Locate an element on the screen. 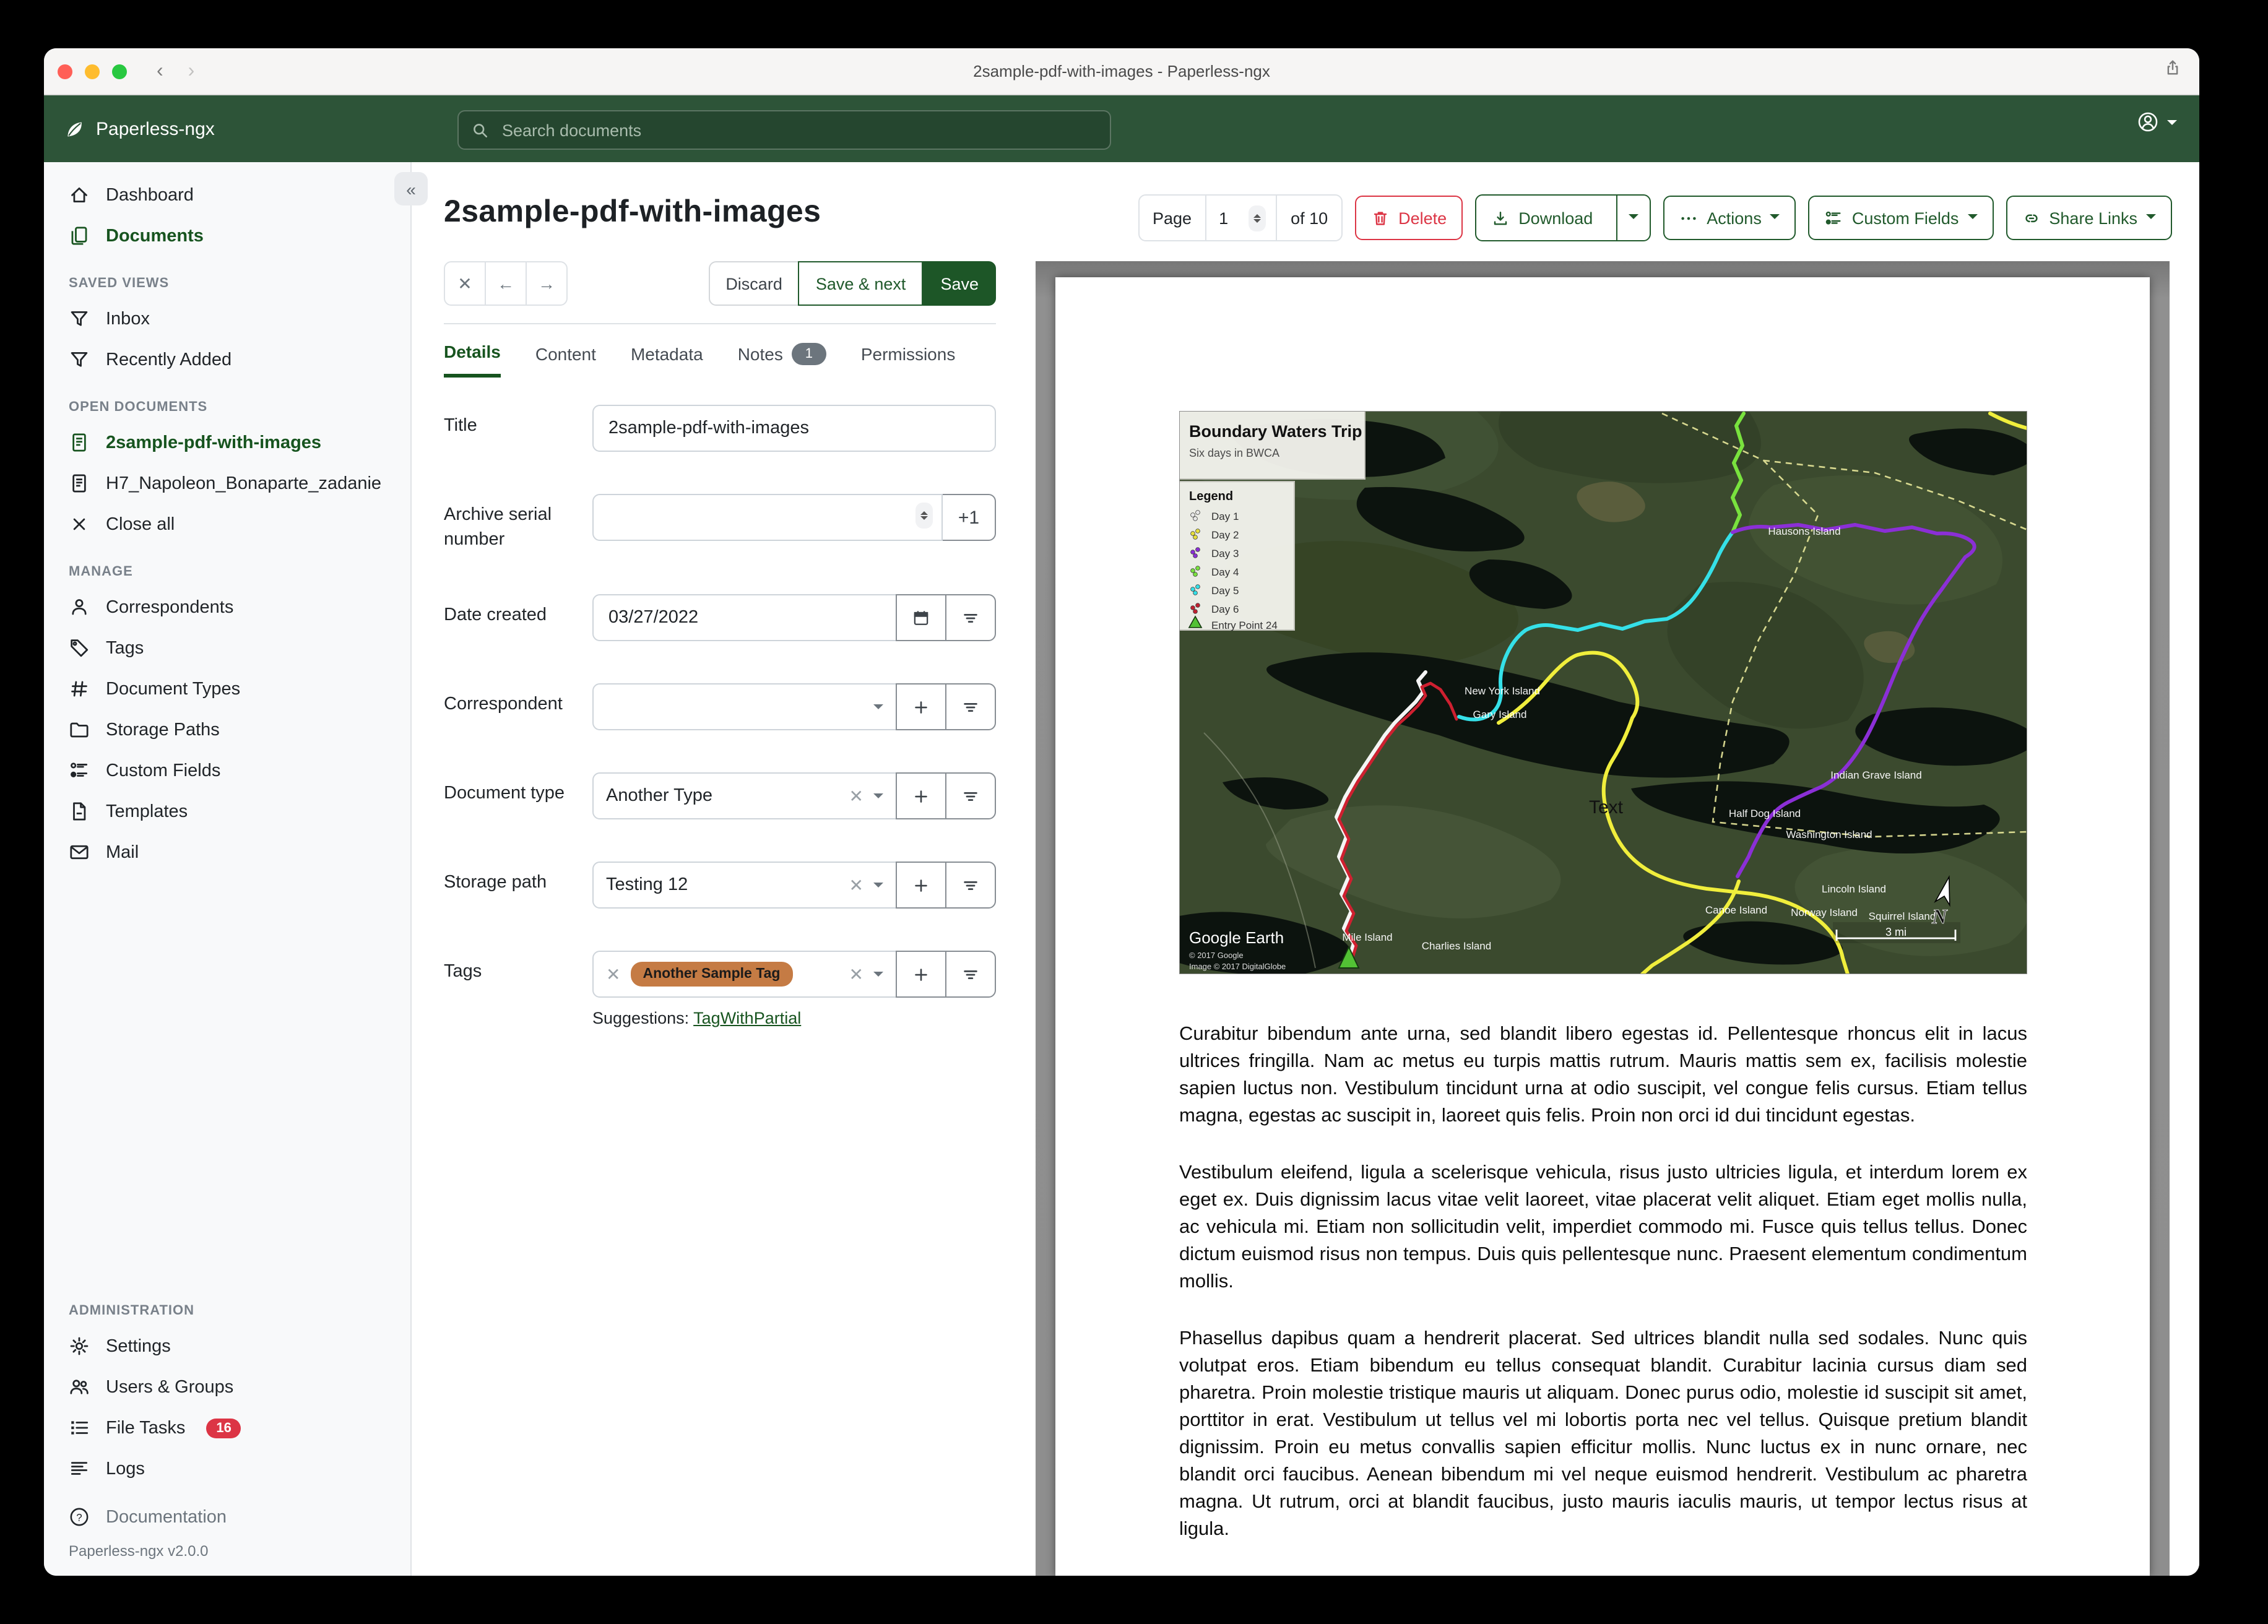  sidebar-item-document-types: Document Types is located at coordinates (227, 688).